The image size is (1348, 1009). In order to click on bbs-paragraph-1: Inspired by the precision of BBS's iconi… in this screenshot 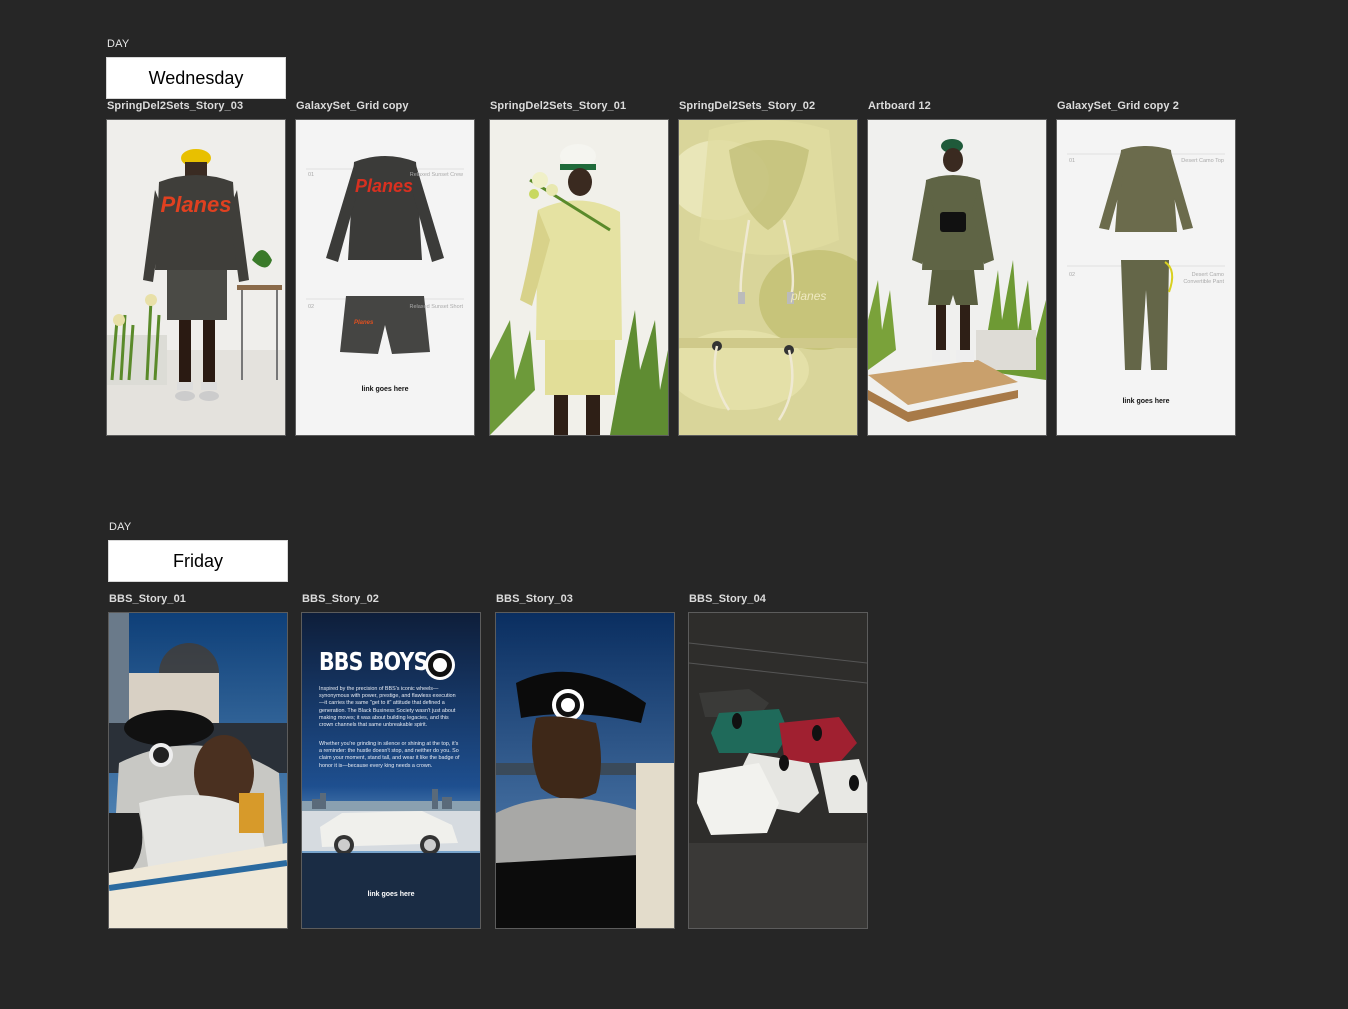, I will do `click(387, 707)`.